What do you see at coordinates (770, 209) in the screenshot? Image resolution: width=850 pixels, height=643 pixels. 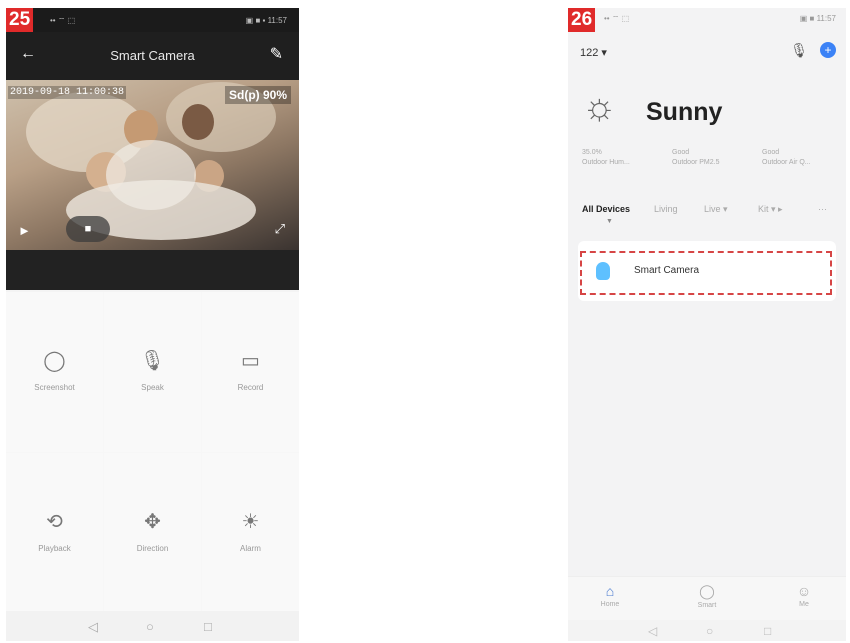 I see `tab-room: Kit ▾ ▸` at bounding box center [770, 209].